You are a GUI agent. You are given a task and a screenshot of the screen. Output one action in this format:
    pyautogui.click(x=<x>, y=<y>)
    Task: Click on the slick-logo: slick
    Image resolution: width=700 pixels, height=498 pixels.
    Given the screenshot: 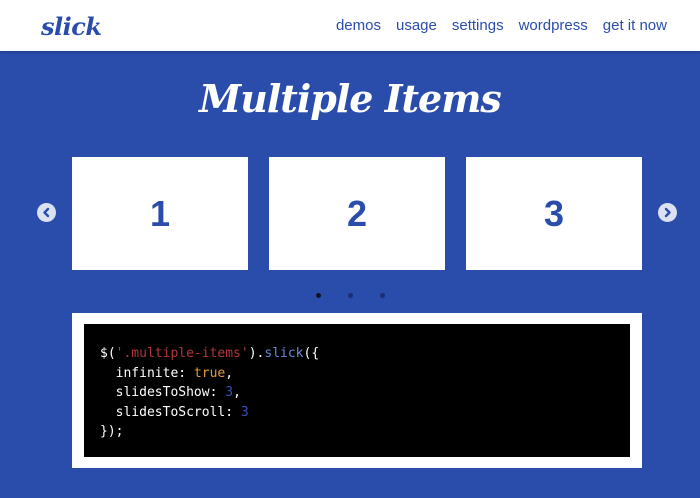 What is the action you would take?
    pyautogui.click(x=71, y=26)
    